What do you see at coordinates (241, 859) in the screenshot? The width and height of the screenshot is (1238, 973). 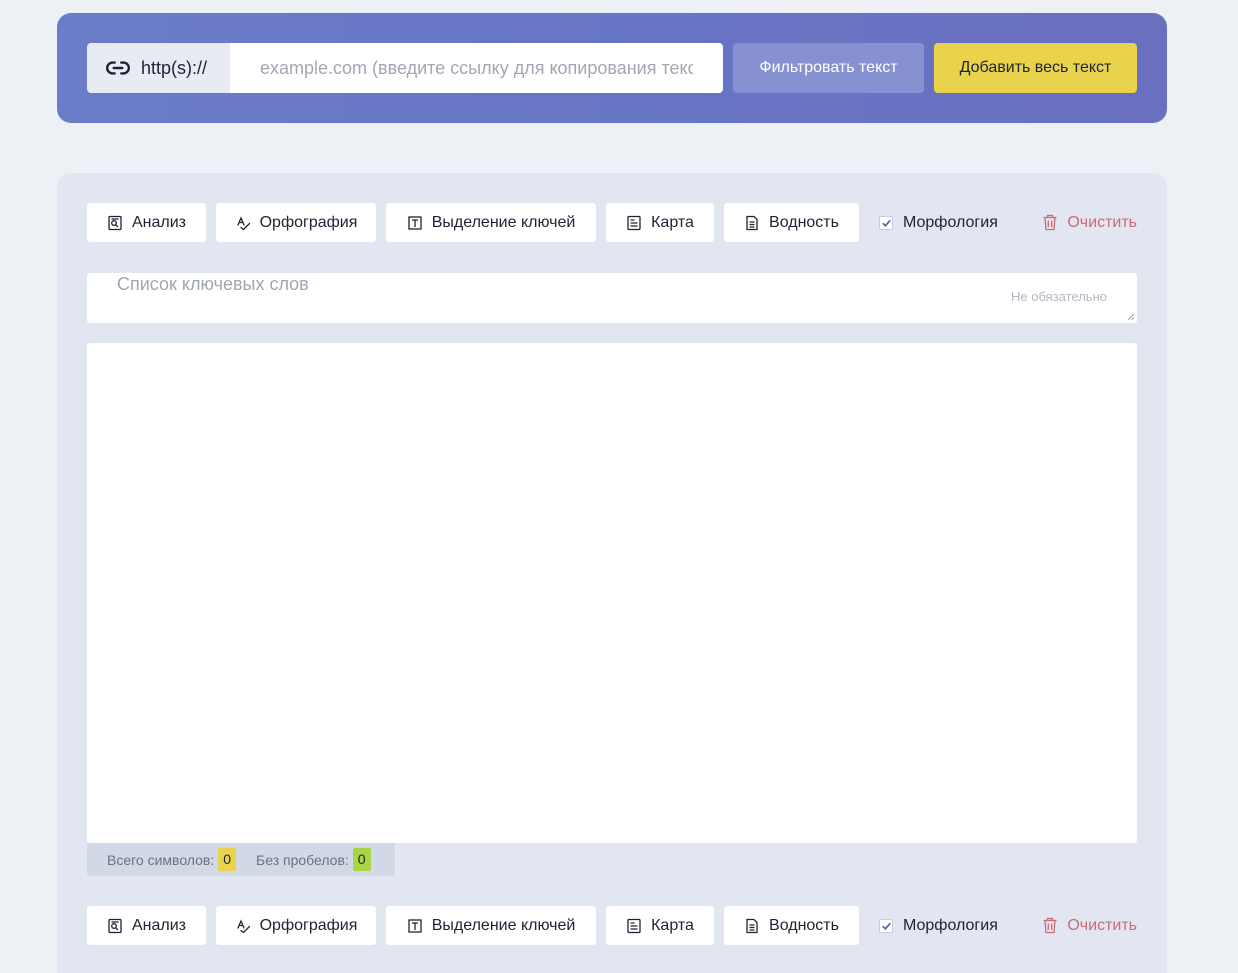 I see `char-counters: Всего символов: 0 Без пробелов: 0` at bounding box center [241, 859].